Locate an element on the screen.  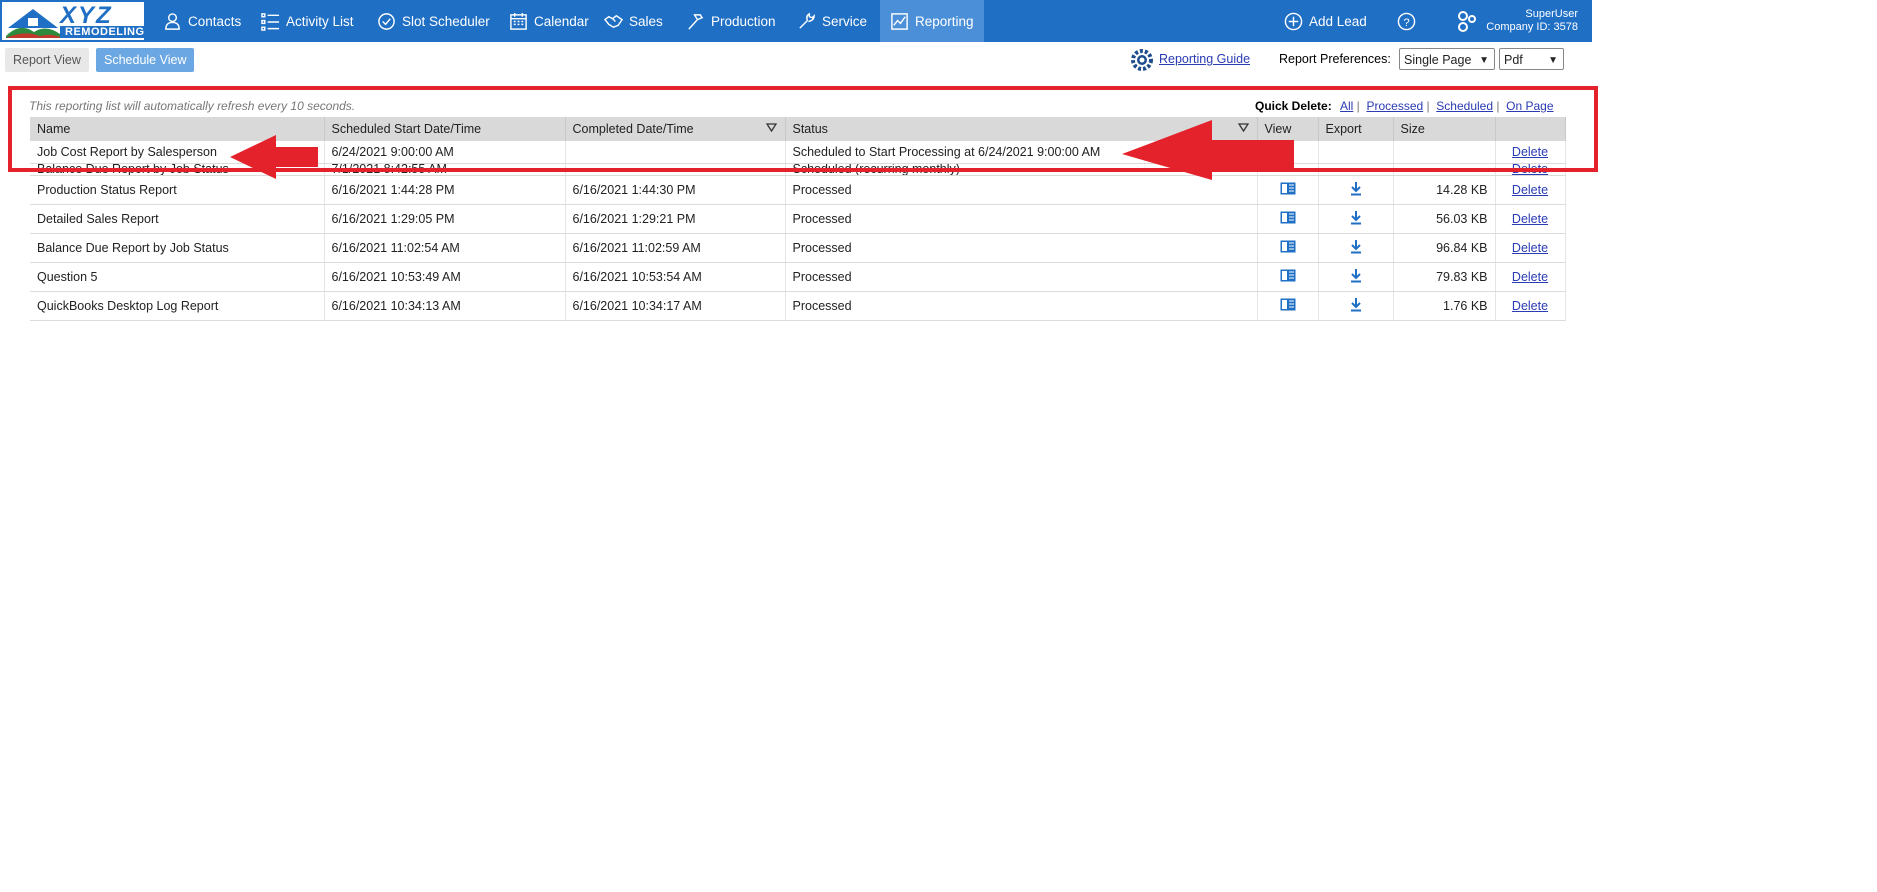
row-name: Question 5 is located at coordinates (177, 277).